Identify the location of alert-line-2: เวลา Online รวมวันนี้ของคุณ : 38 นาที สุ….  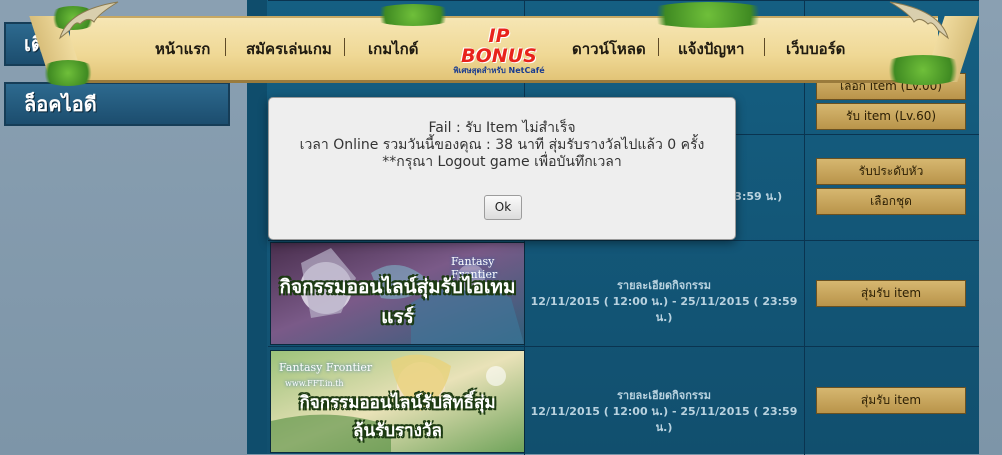
(502, 145).